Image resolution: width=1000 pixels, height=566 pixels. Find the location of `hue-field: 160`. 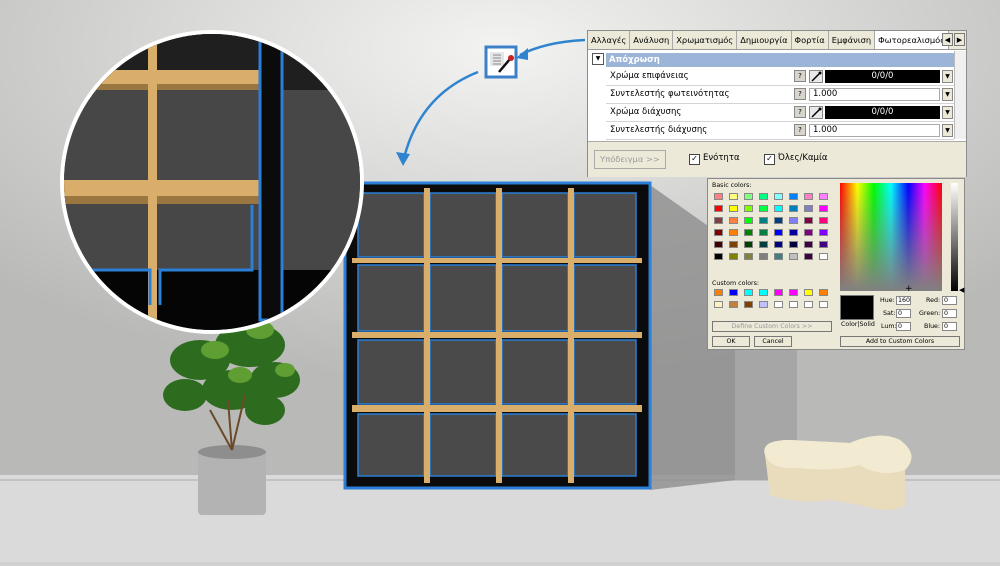

hue-field: 160 is located at coordinates (903, 300).